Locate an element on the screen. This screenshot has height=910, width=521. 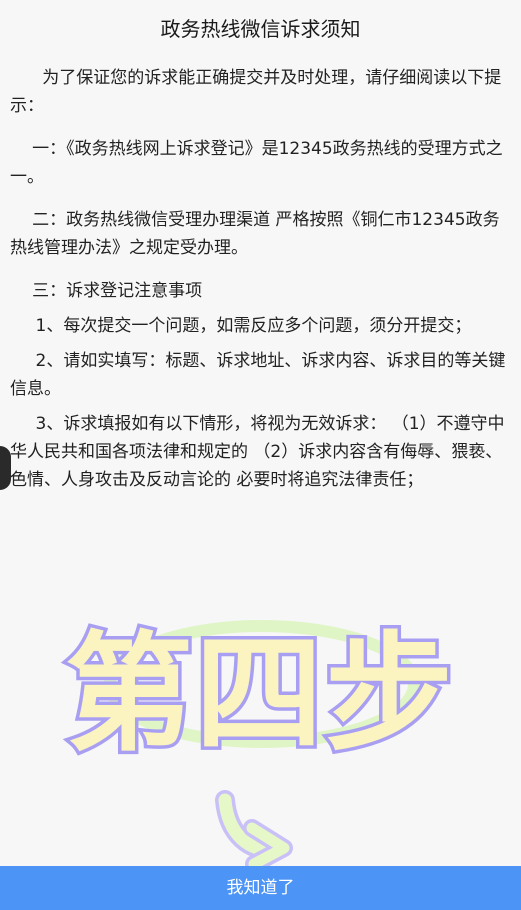
step-label: 第四步 is located at coordinates (260, 694).